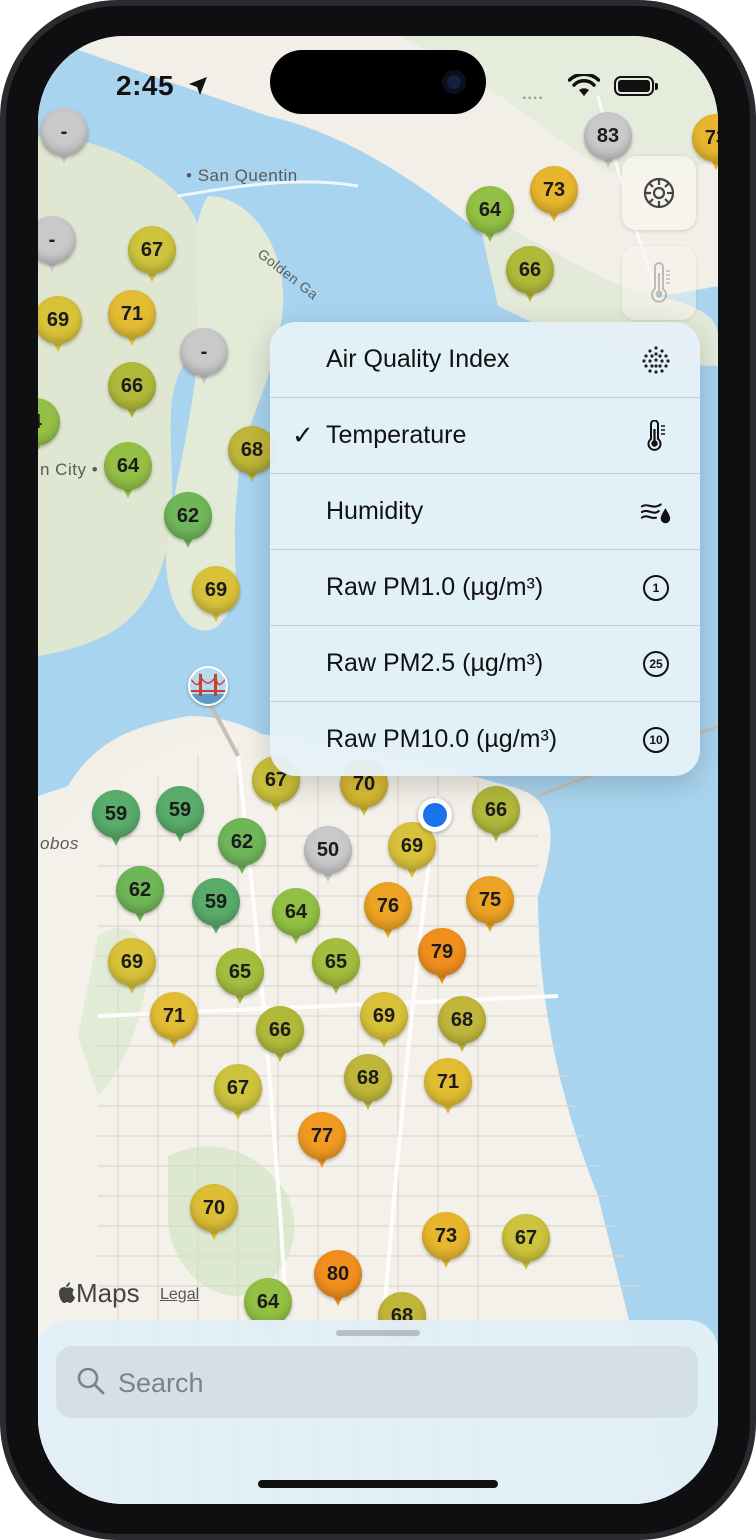 The height and width of the screenshot is (1540, 756). I want to click on layer-button, so click(659, 283).